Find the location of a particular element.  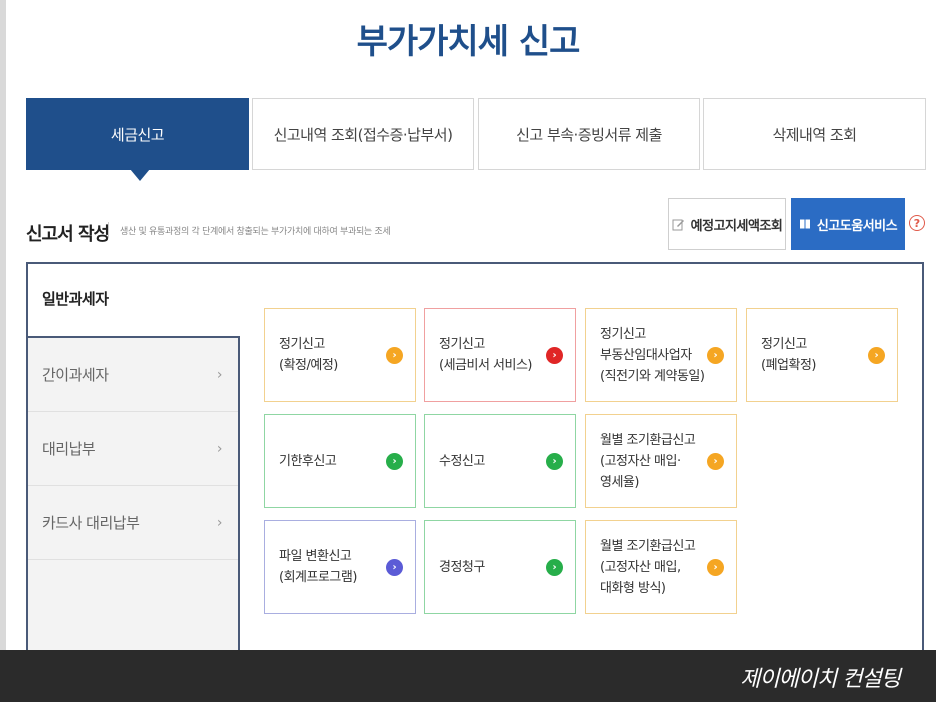

filing-help-service-label: 신고도움서비스 is located at coordinates (857, 226).